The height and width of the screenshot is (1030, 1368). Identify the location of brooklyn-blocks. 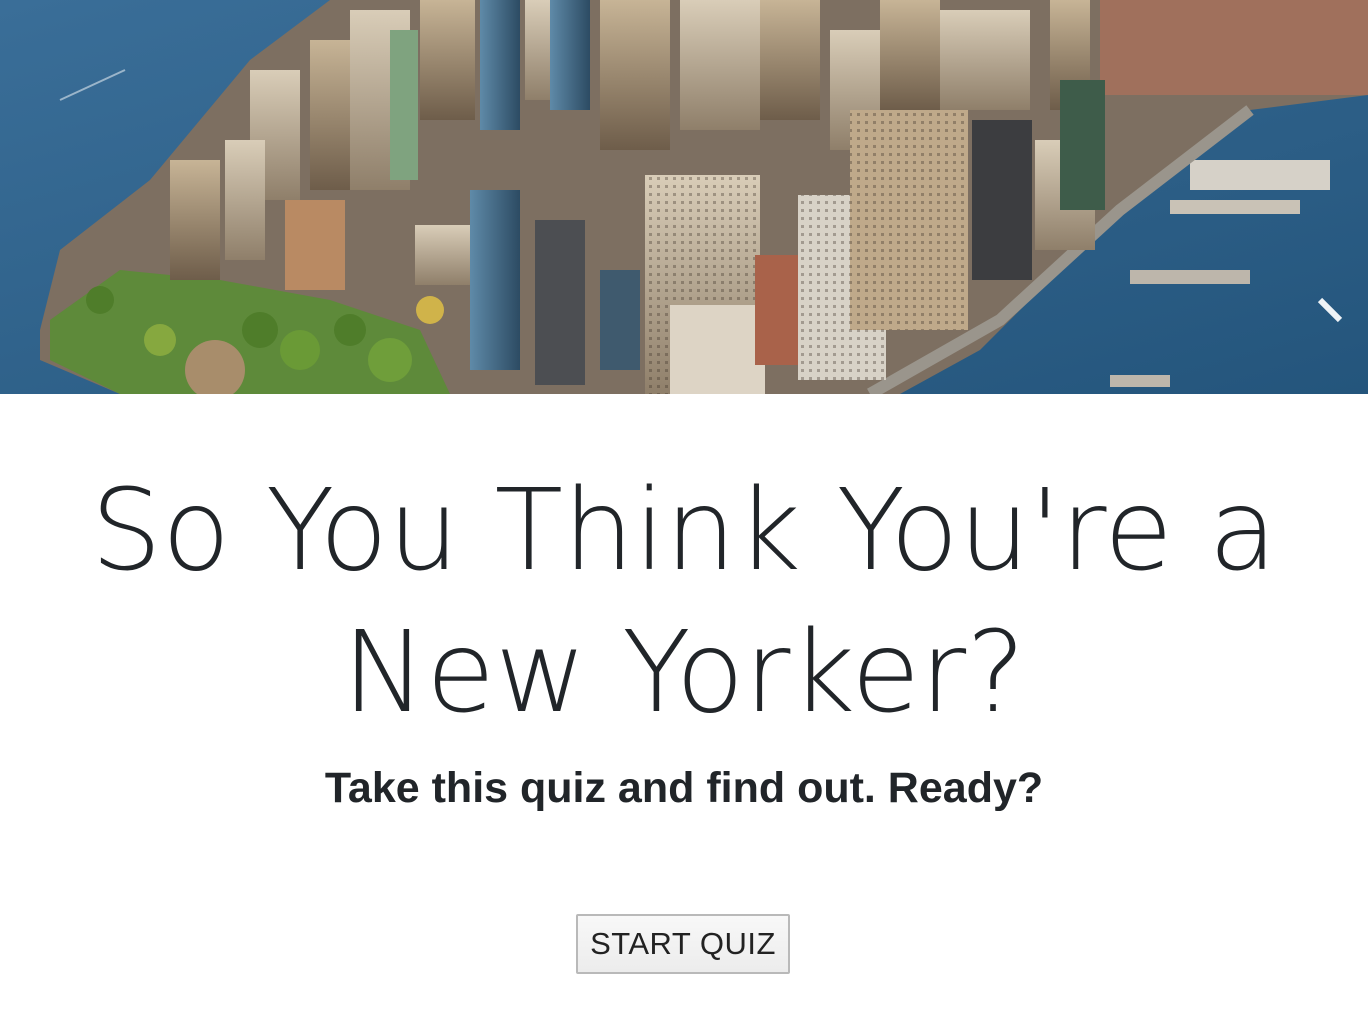
(1234, 47).